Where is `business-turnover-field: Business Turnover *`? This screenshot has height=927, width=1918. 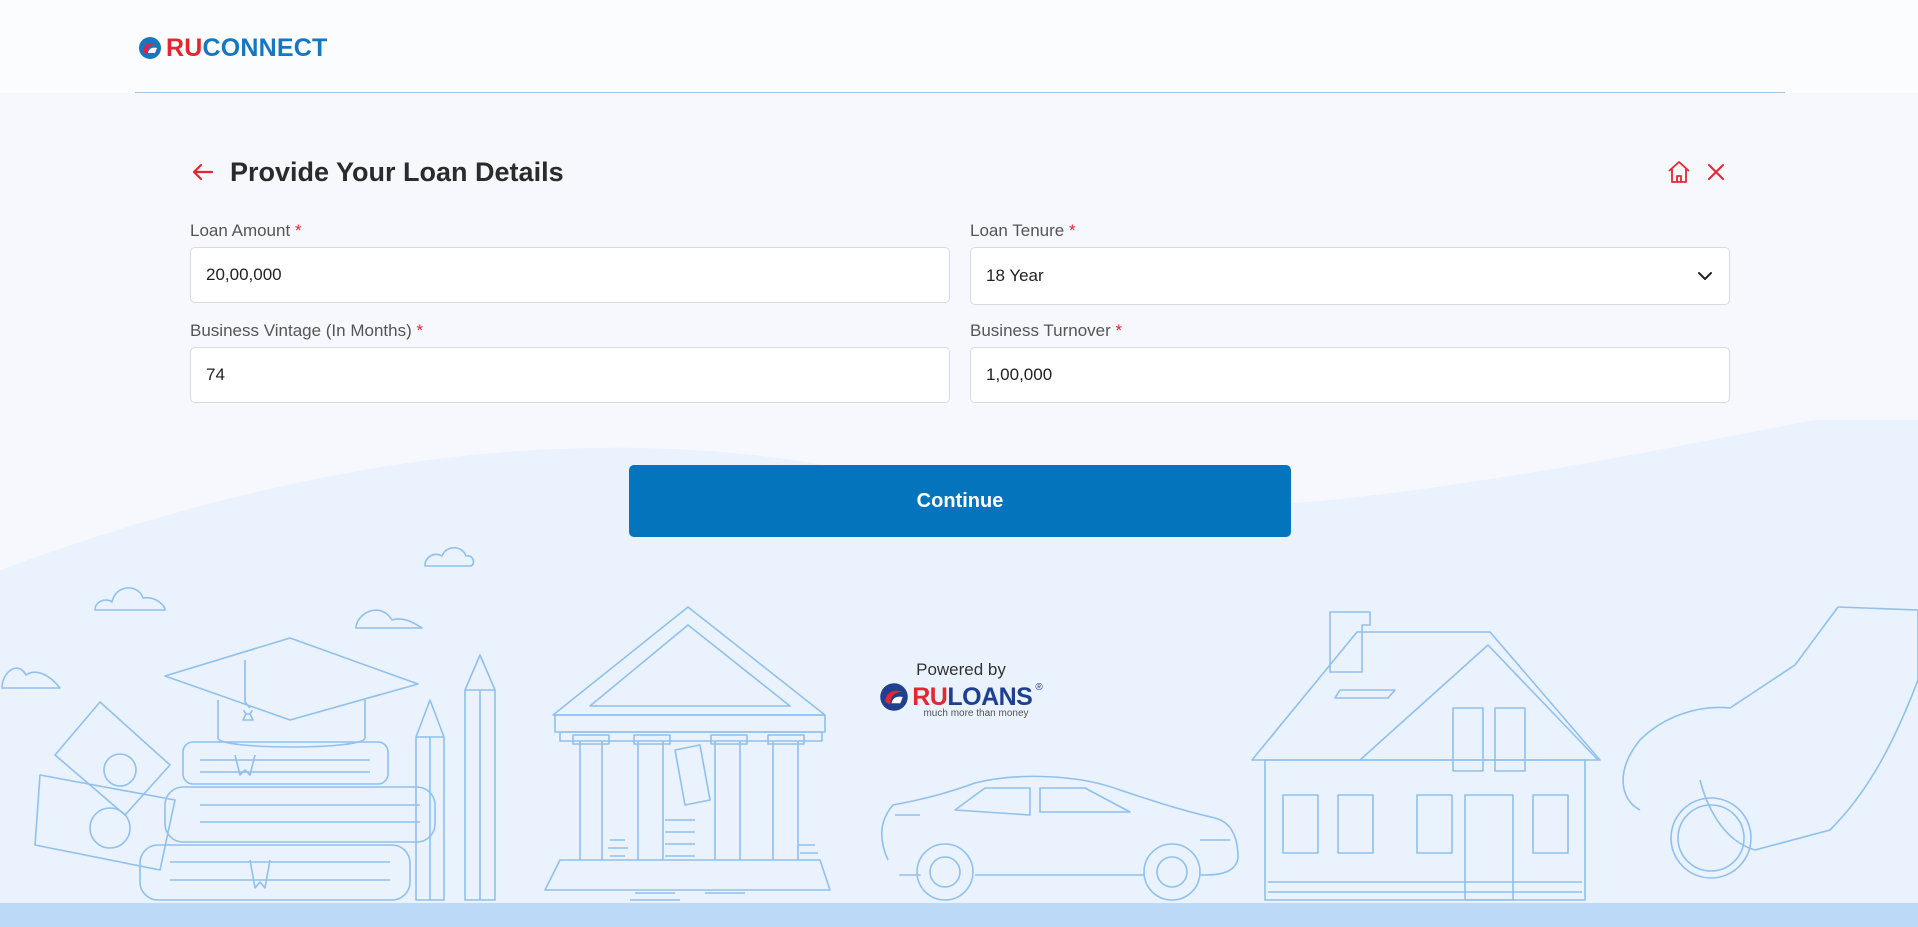
business-turnover-field: Business Turnover * is located at coordinates (1350, 362).